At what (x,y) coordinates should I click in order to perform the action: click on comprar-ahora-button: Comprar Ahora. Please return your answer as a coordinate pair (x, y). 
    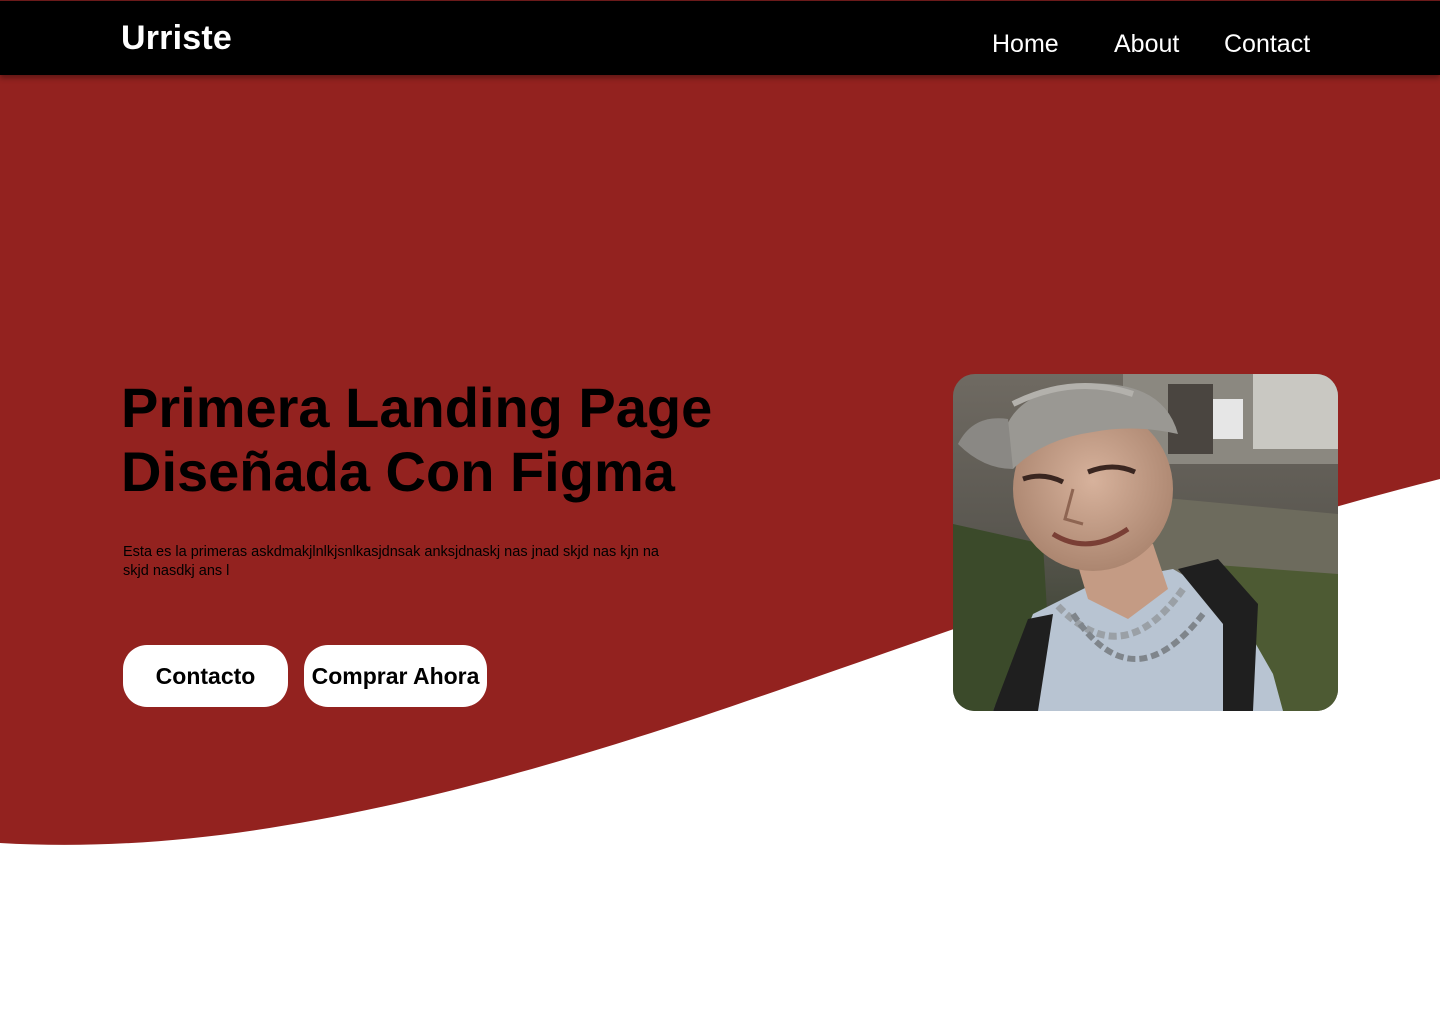
    Looking at the image, I should click on (395, 676).